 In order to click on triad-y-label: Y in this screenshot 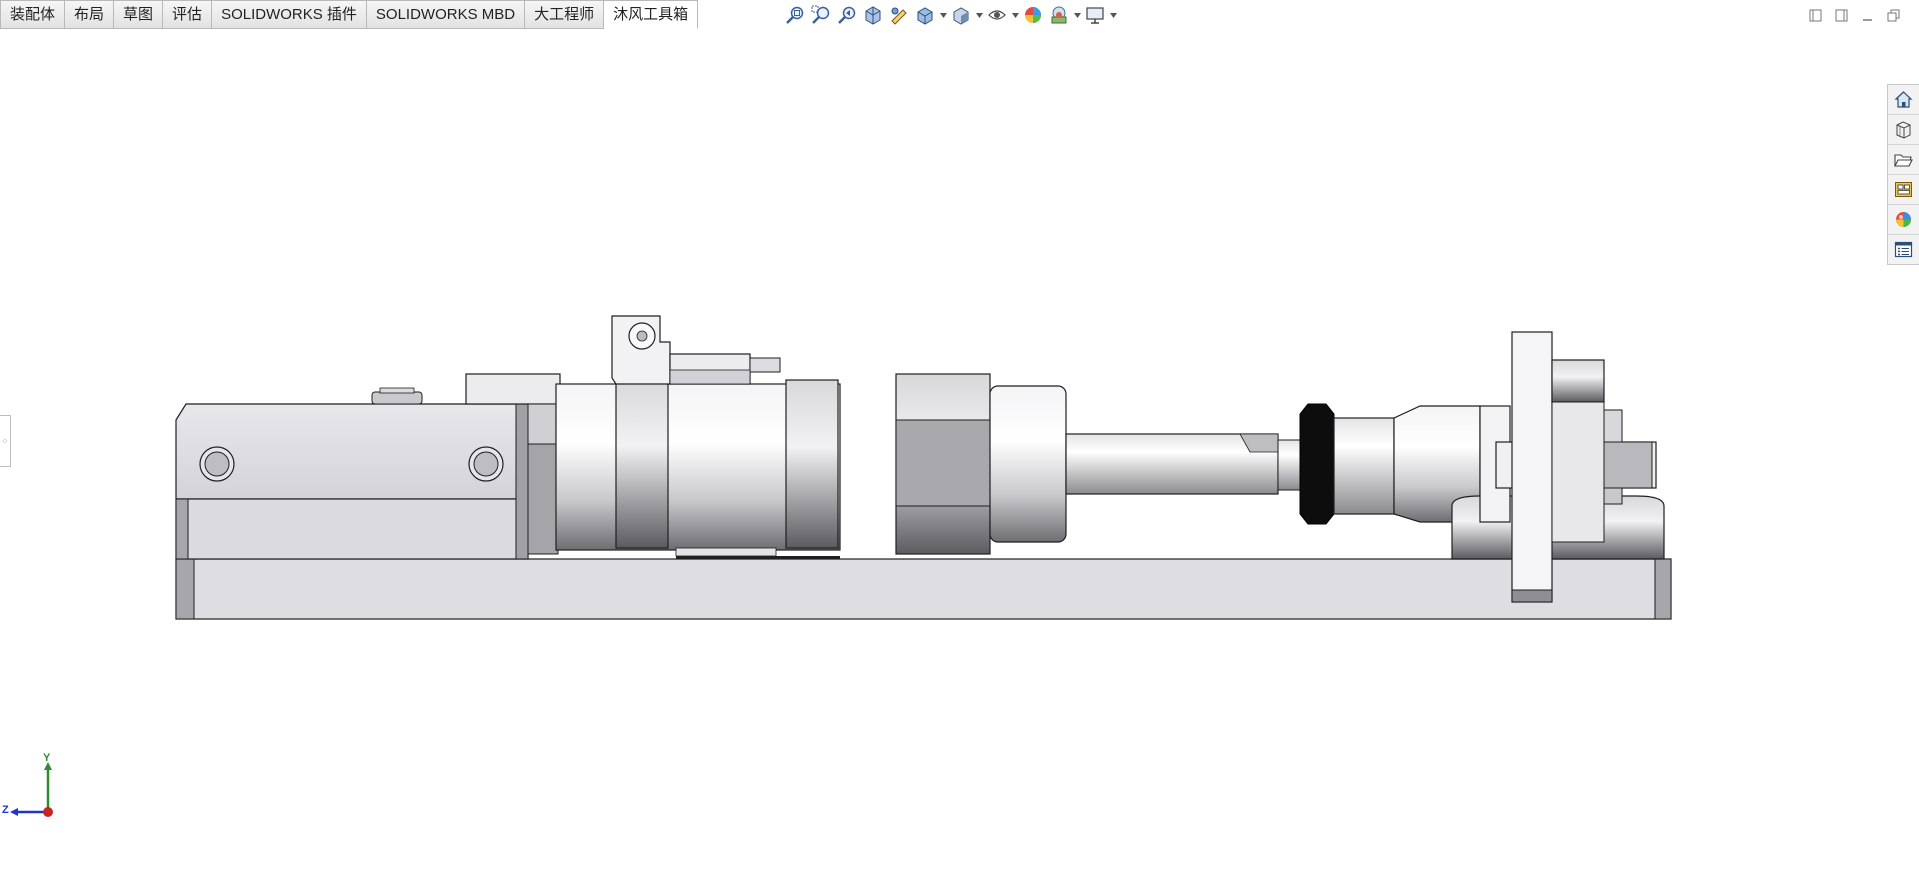, I will do `click(47, 758)`.